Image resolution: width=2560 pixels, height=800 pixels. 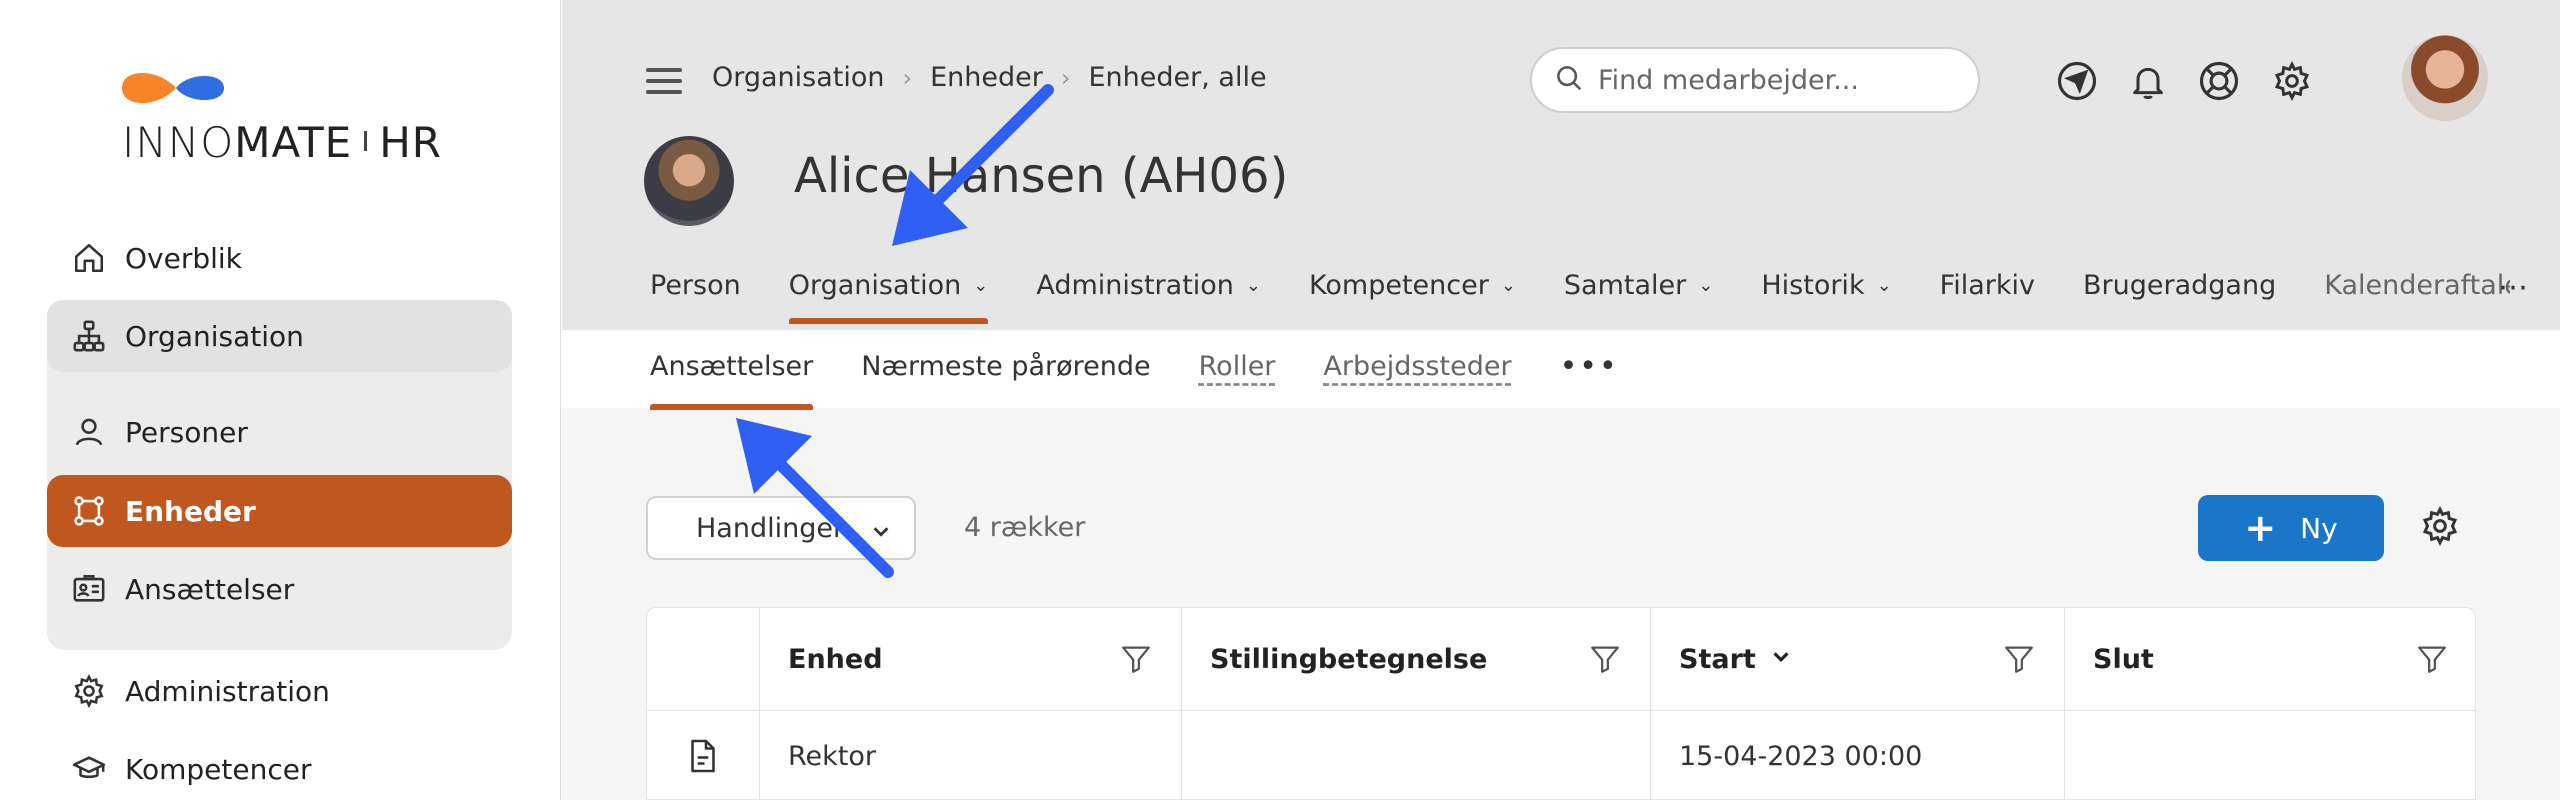 What do you see at coordinates (89, 258) in the screenshot?
I see `home-icon` at bounding box center [89, 258].